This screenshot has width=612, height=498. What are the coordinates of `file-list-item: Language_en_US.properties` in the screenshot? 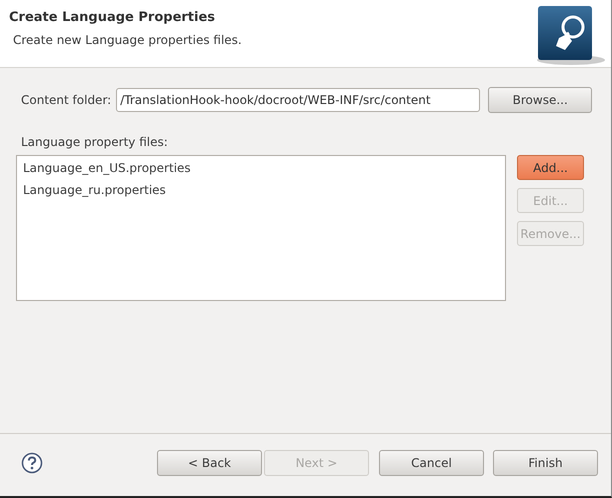 It's located at (261, 170).